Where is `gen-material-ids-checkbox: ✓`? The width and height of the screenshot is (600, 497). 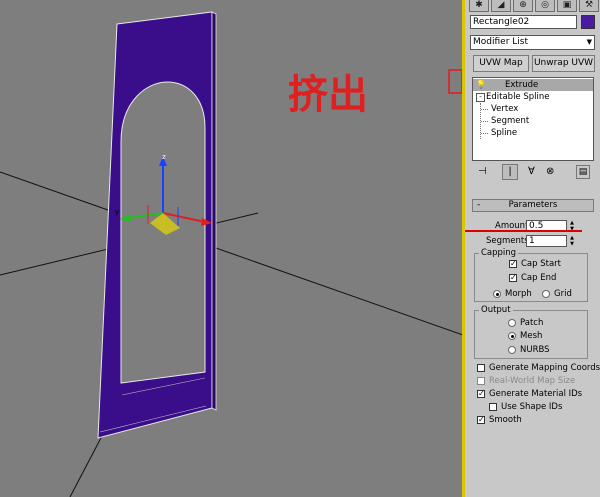 gen-material-ids-checkbox: ✓ is located at coordinates (481, 394).